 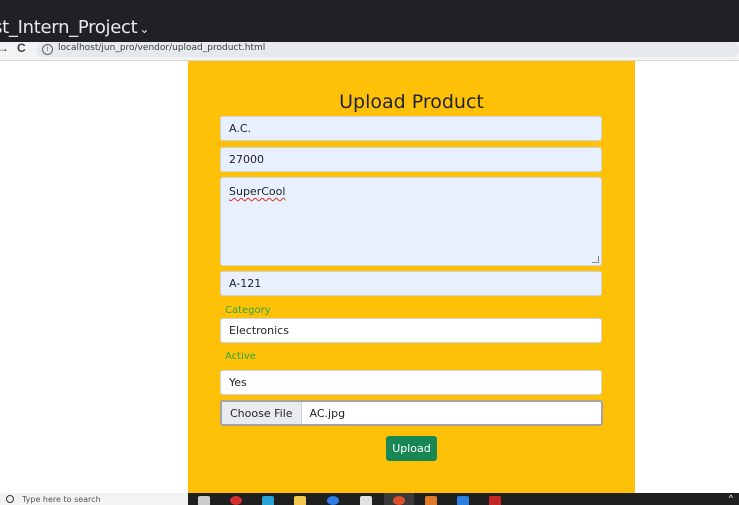 What do you see at coordinates (47, 49) in the screenshot?
I see `info-icon: i` at bounding box center [47, 49].